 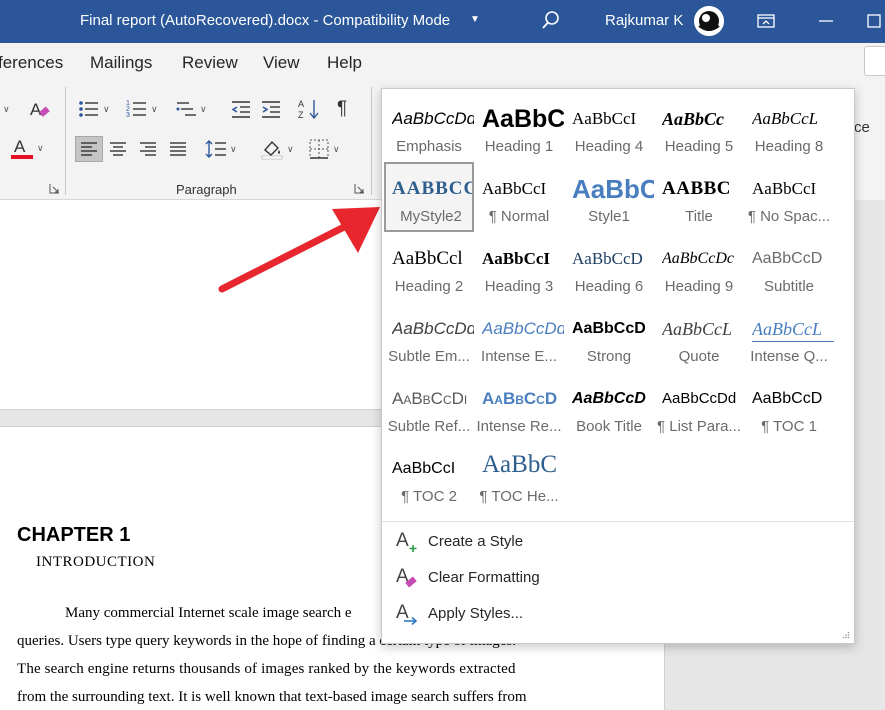 I want to click on tab-help: Help, so click(x=344, y=63).